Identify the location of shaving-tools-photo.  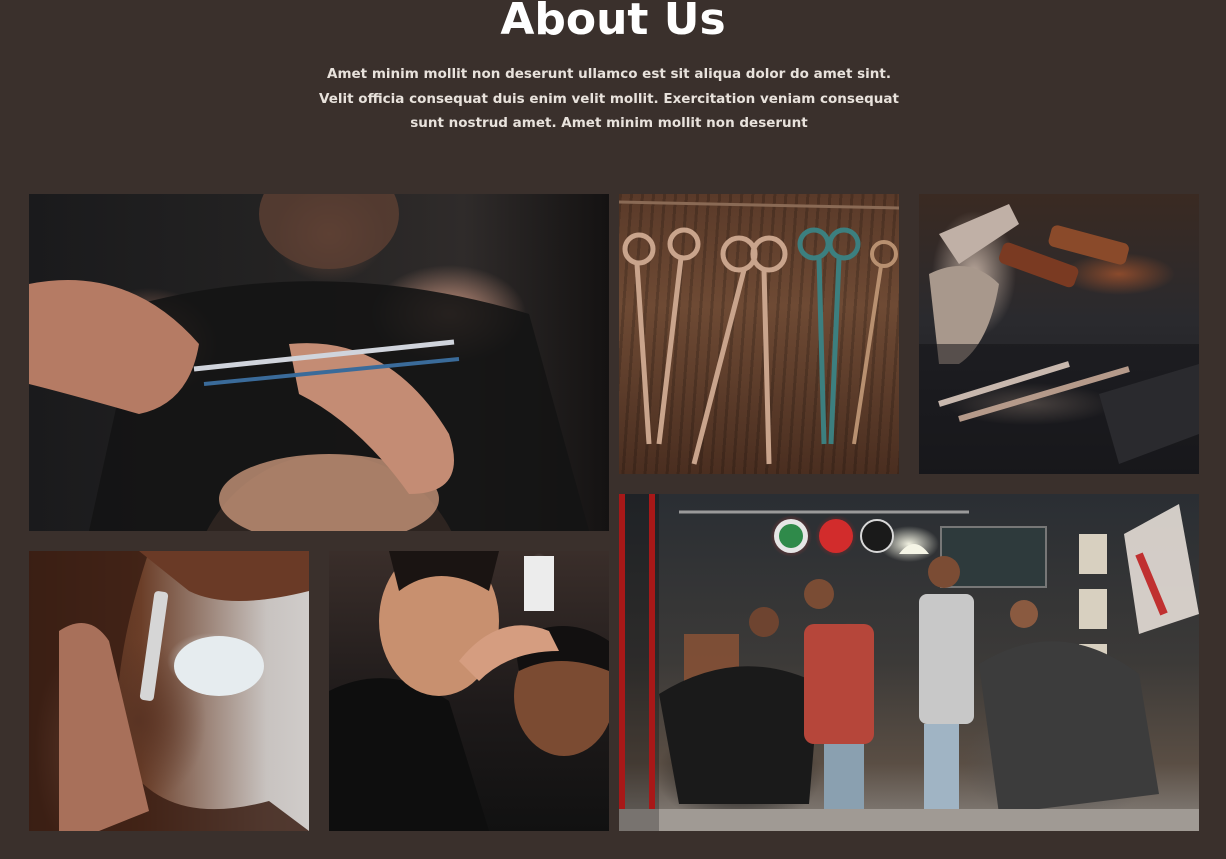
(1059, 334).